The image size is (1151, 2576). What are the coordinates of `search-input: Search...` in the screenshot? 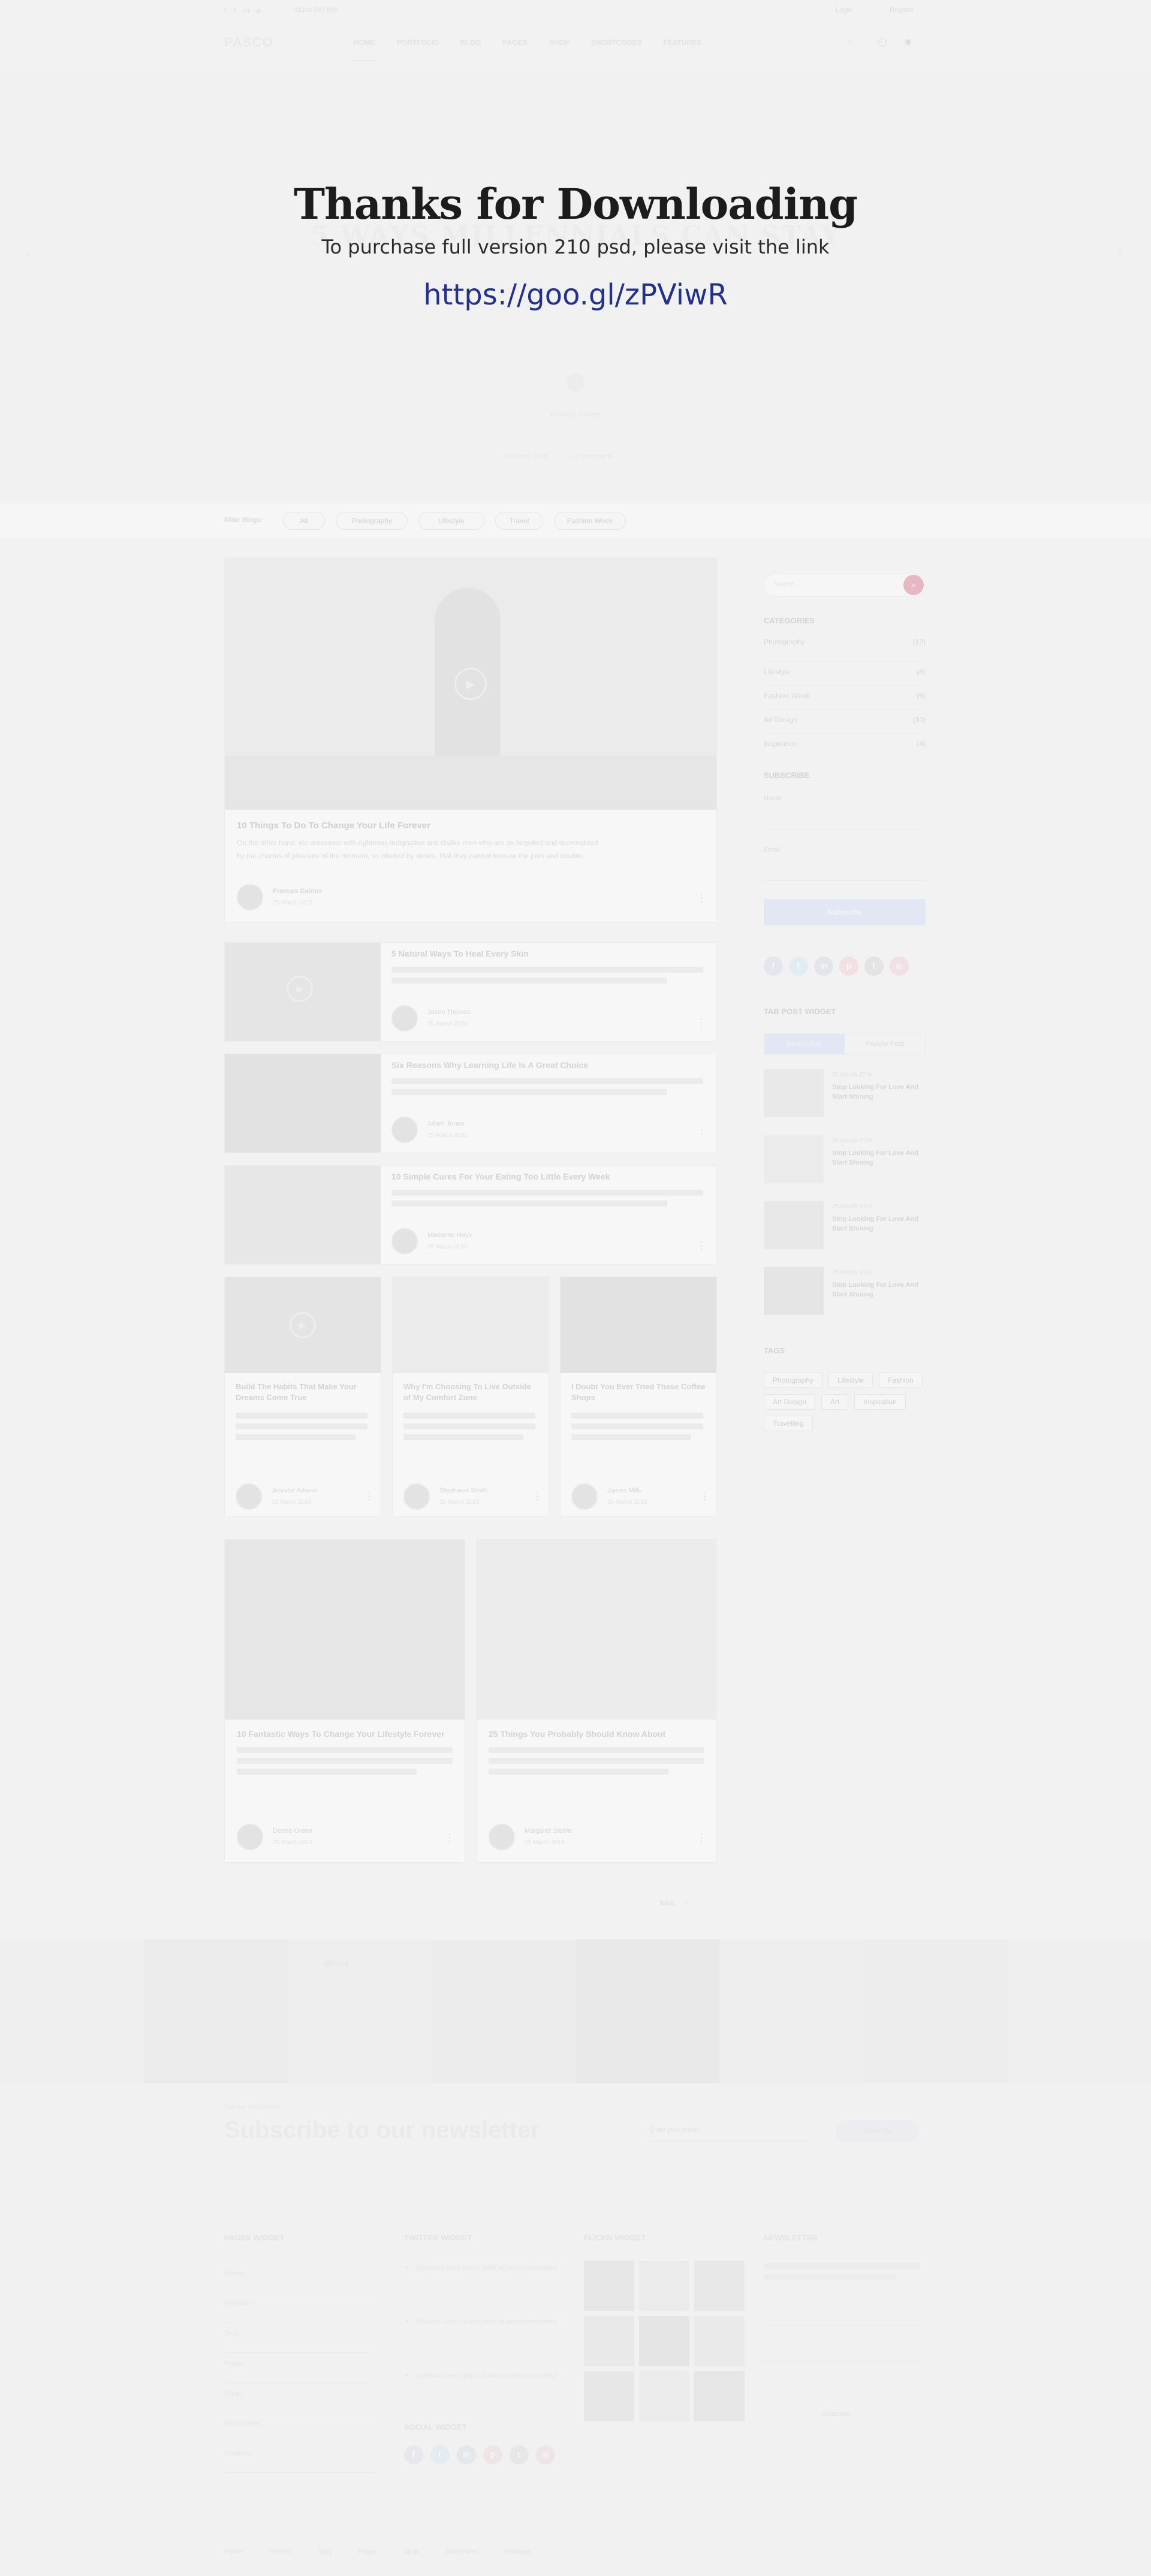 It's located at (787, 584).